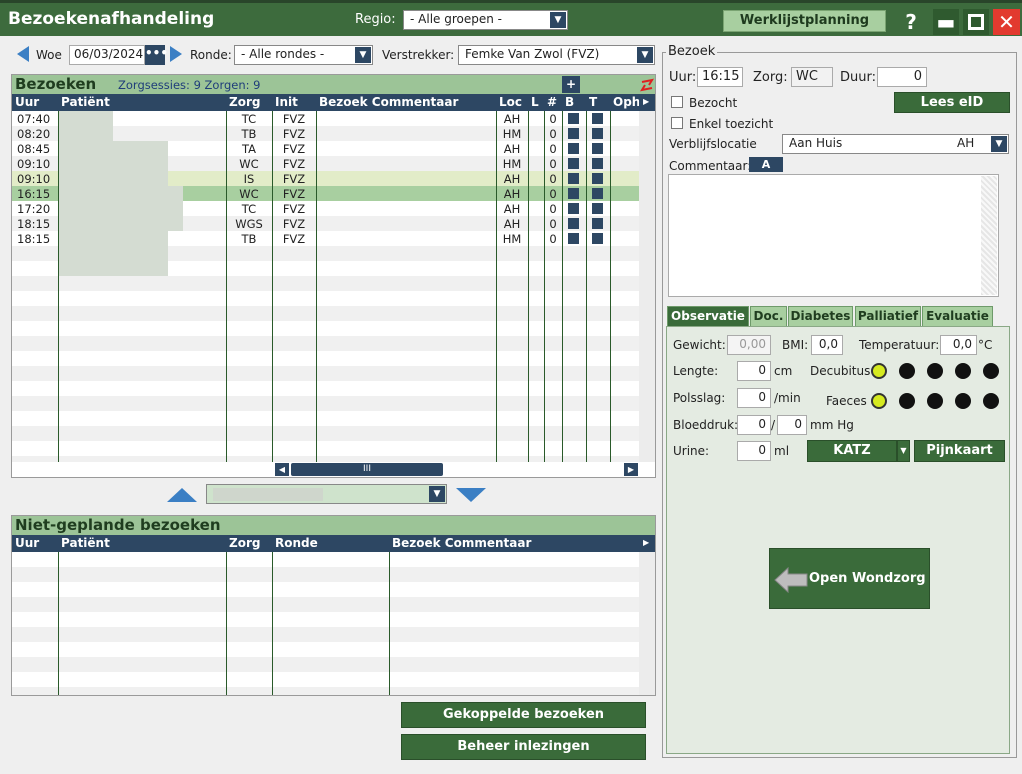 The width and height of the screenshot is (1022, 774). I want to click on tab-evaluatie: Evaluatie, so click(957, 316).